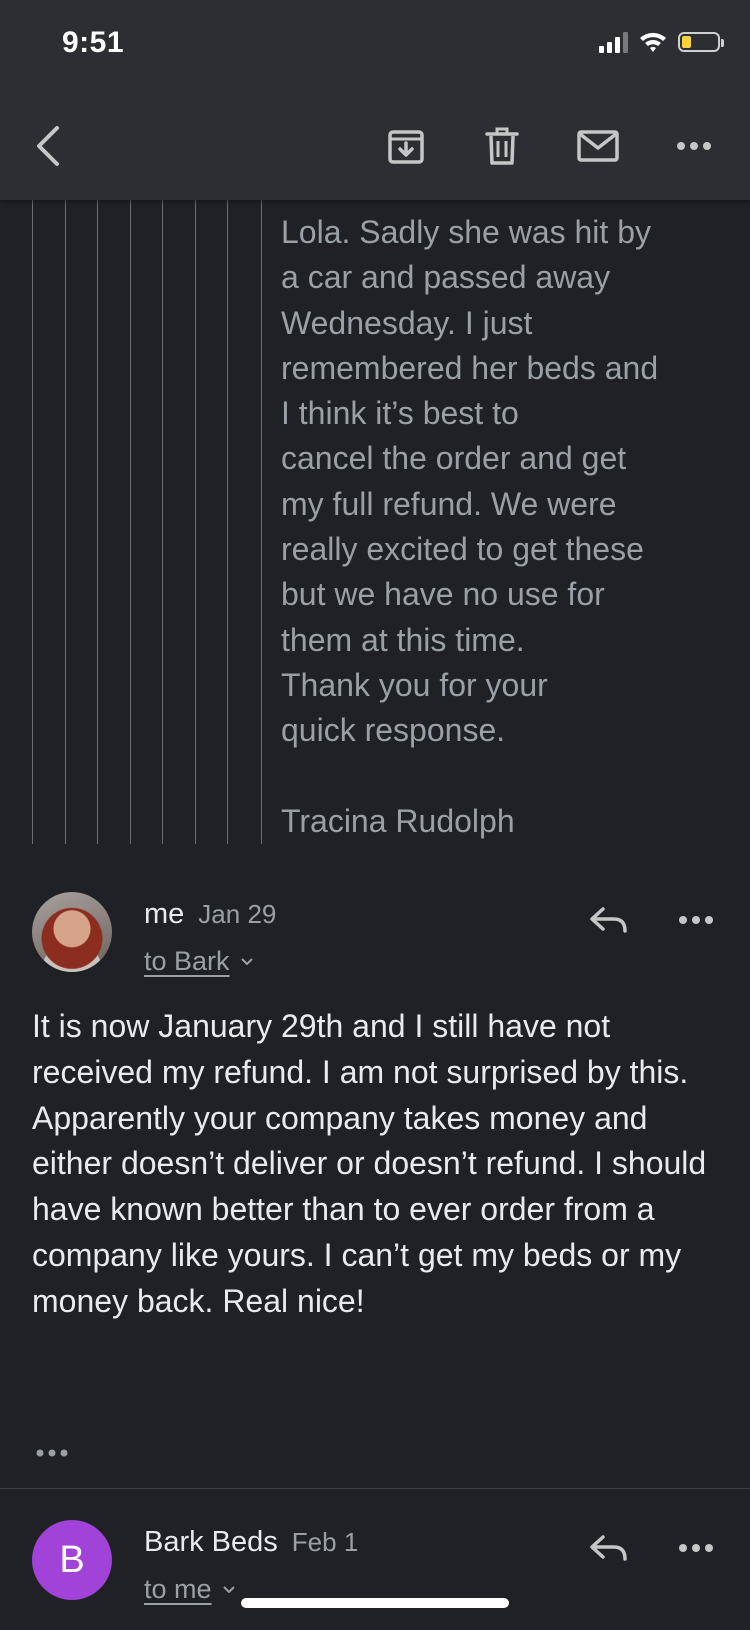 The width and height of the screenshot is (750, 1630). I want to click on message-date: Feb 1, so click(325, 1542).